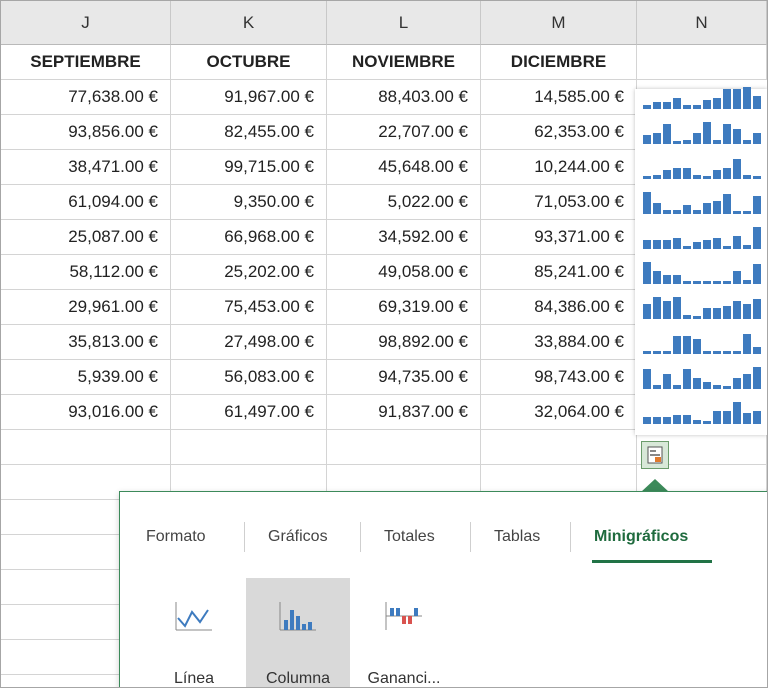 This screenshot has width=768, height=688. I want to click on table-cell: 88,403.00 €, so click(404, 97).